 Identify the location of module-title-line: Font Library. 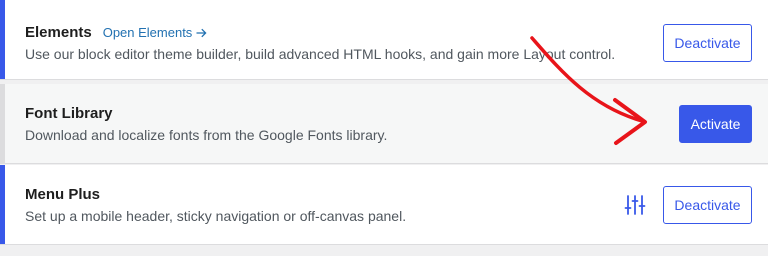
(69, 113).